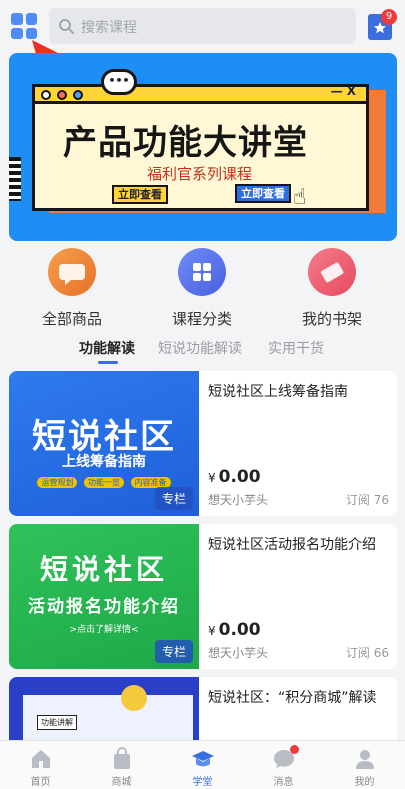 Image resolution: width=405 pixels, height=789 pixels. Describe the element at coordinates (119, 82) in the screenshot. I see `chat-bubble-icon: •••` at that location.